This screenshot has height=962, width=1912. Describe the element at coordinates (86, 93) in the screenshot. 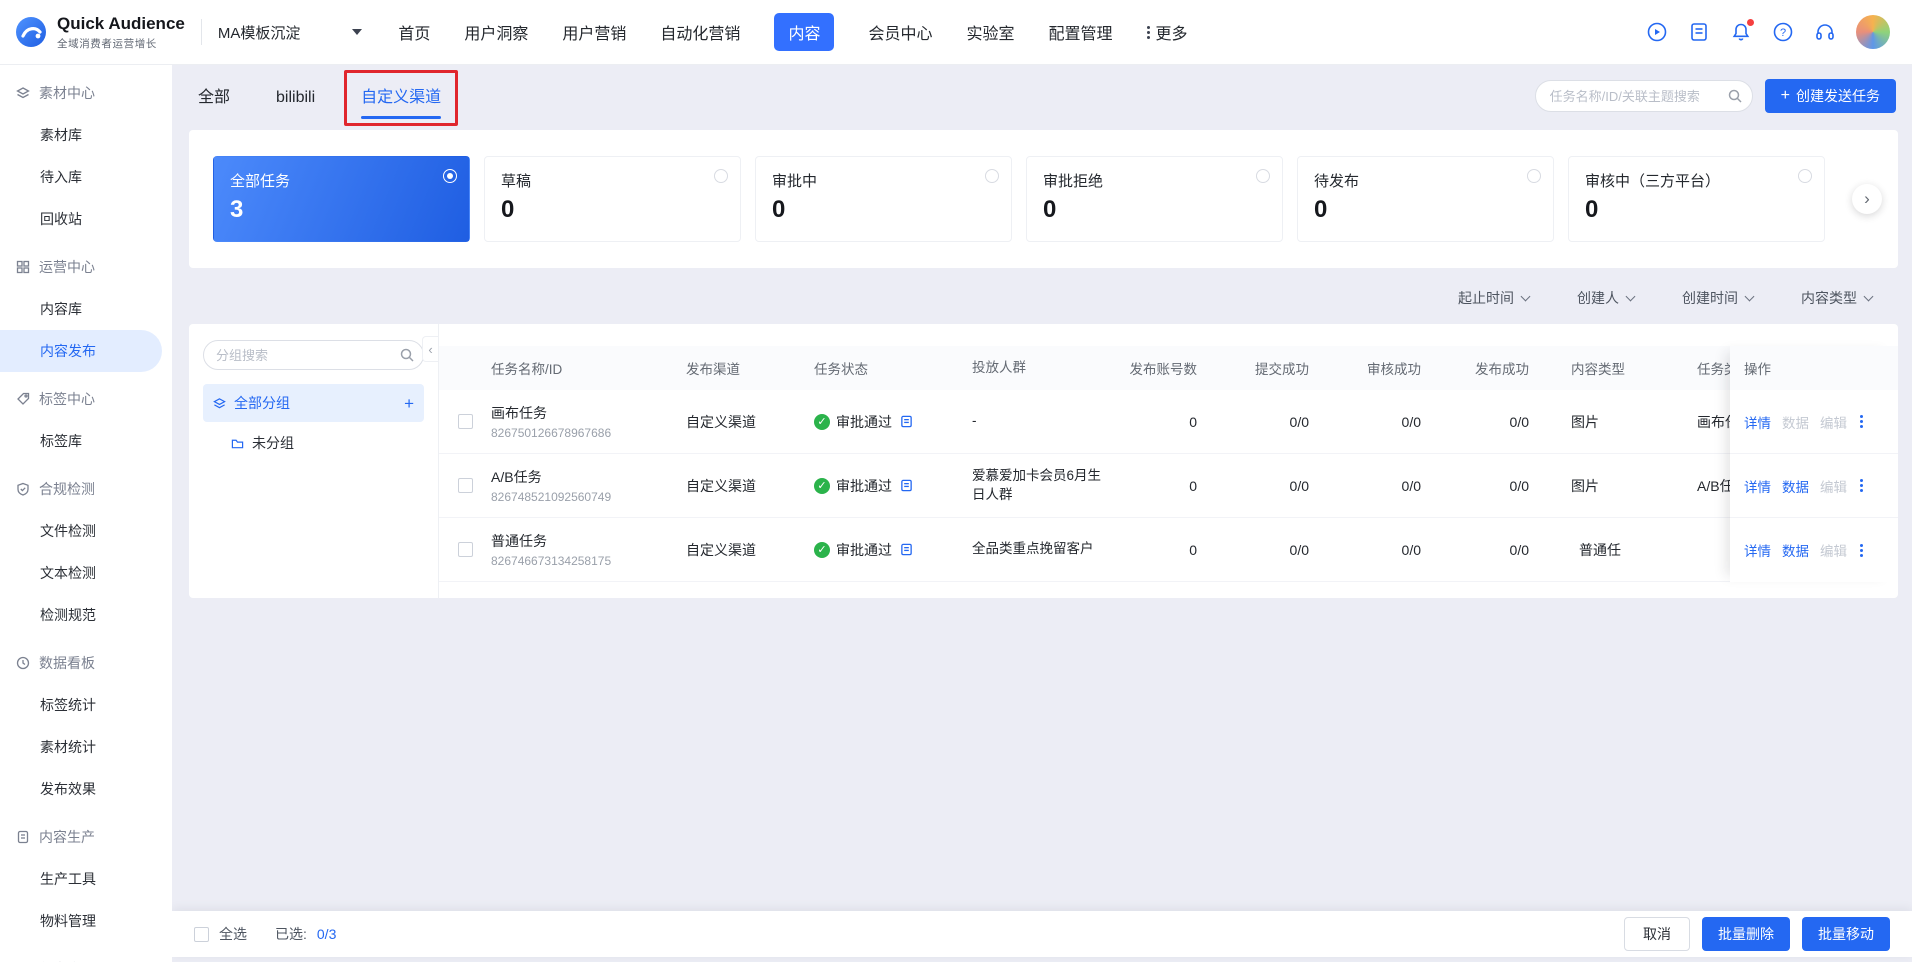

I see `sidebar-group-material-center: 素材中心` at that location.